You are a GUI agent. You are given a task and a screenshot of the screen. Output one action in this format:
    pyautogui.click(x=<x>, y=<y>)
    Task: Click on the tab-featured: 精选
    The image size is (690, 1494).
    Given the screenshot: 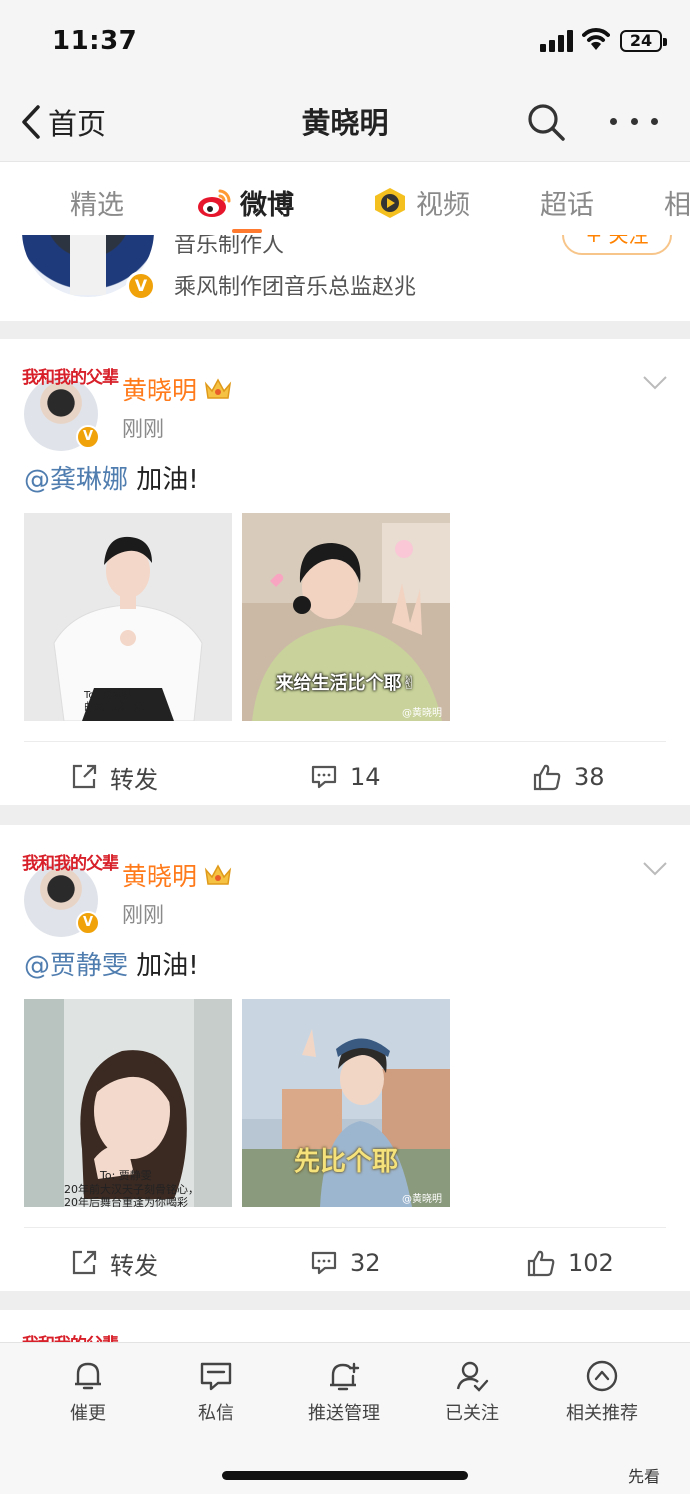 What is the action you would take?
    pyautogui.click(x=97, y=202)
    